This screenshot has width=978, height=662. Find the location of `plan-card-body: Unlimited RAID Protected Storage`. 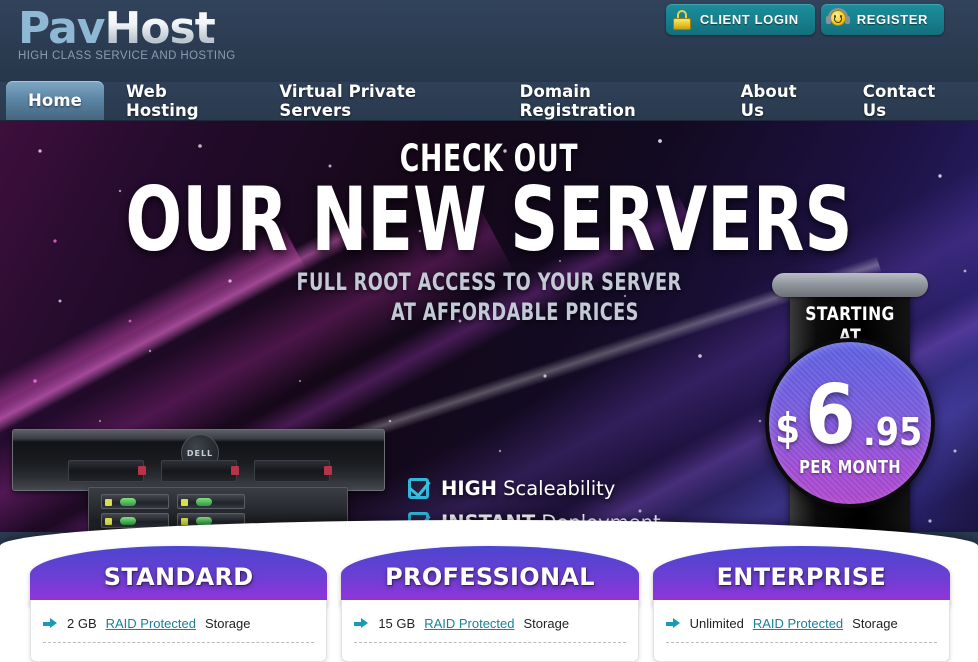

plan-card-body: Unlimited RAID Protected Storage is located at coordinates (801, 631).